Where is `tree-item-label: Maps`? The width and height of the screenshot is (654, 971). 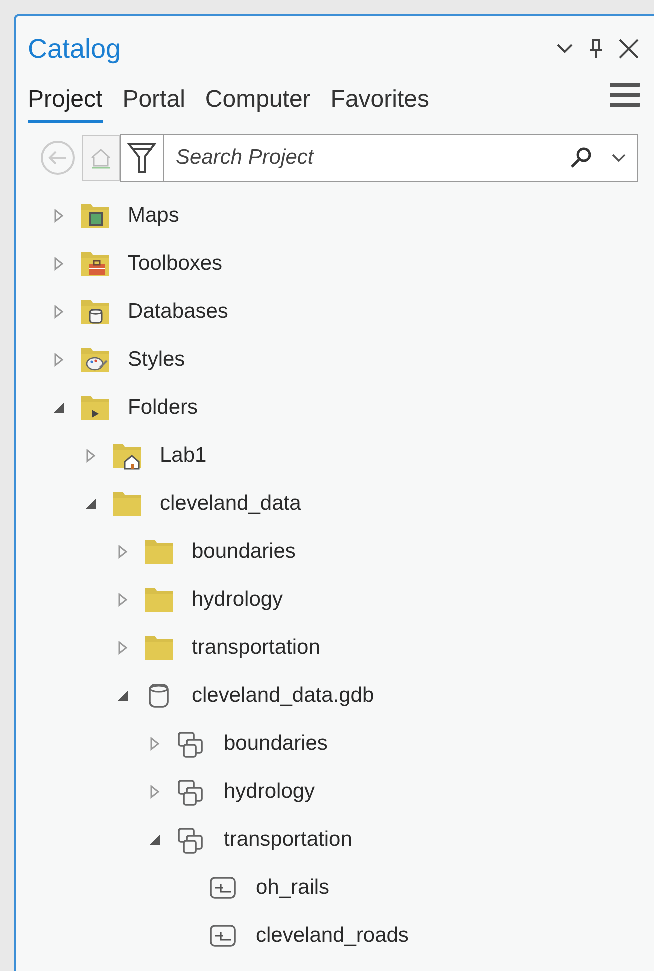
tree-item-label: Maps is located at coordinates (154, 216).